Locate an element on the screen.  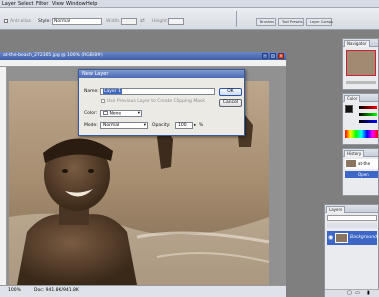
cancel-label: Cancel is located at coordinates (230, 102).